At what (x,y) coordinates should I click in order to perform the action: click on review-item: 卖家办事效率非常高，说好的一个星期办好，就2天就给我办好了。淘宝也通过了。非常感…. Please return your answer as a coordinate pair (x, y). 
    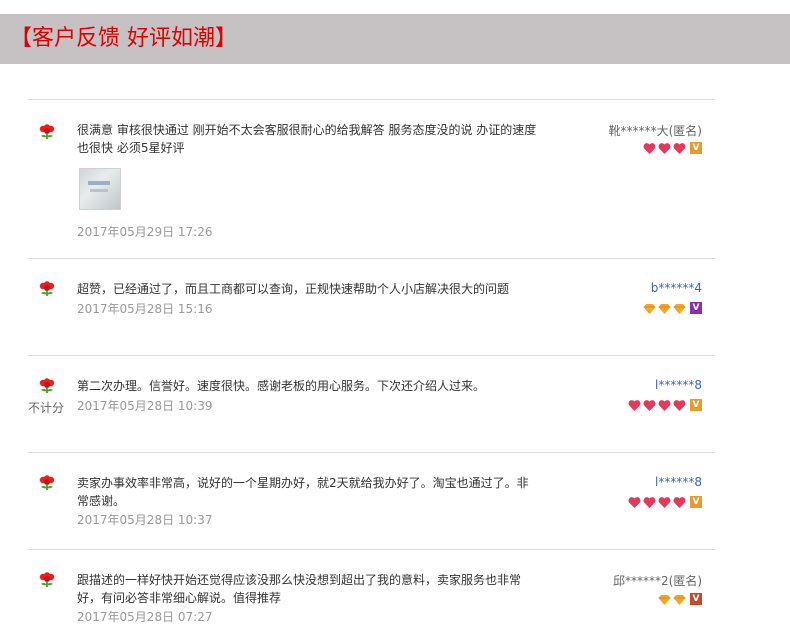
    Looking at the image, I should click on (371, 501).